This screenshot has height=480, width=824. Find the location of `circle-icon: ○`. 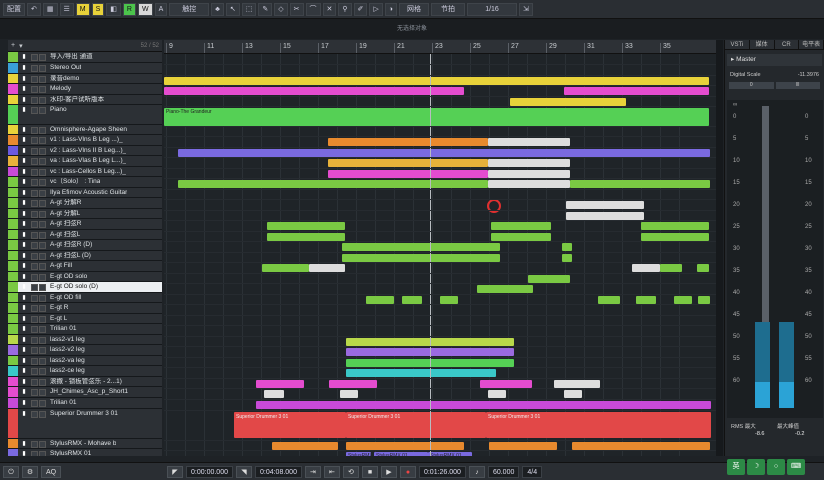

circle-icon: ○ is located at coordinates (776, 467).